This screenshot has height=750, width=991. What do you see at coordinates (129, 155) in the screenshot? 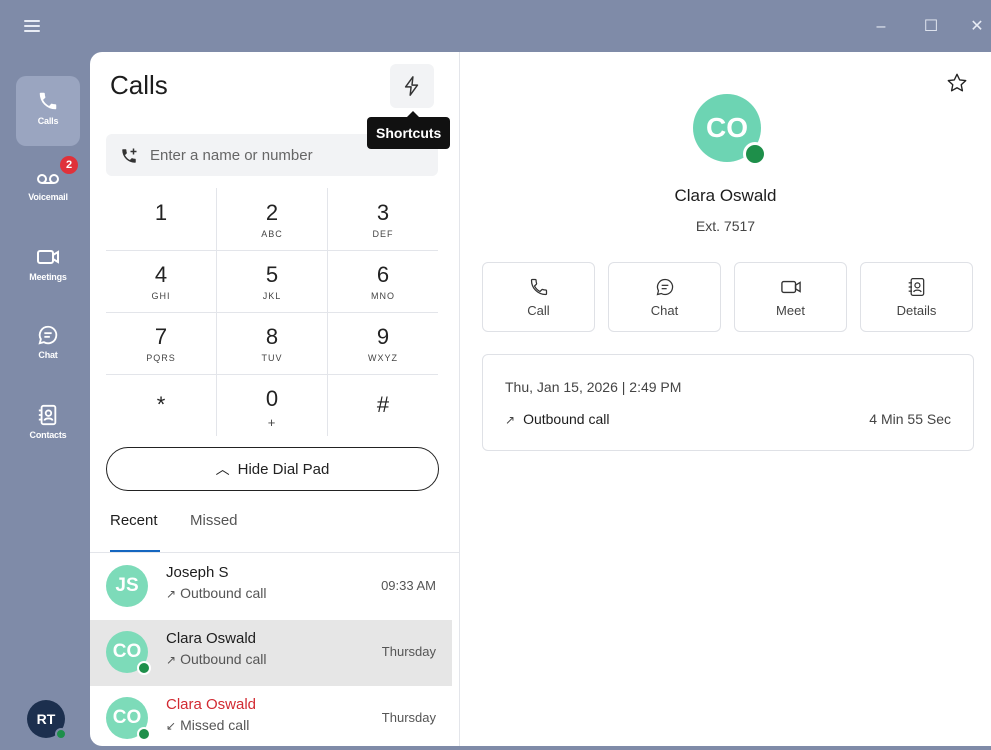
I see `phone-add-icon` at bounding box center [129, 155].